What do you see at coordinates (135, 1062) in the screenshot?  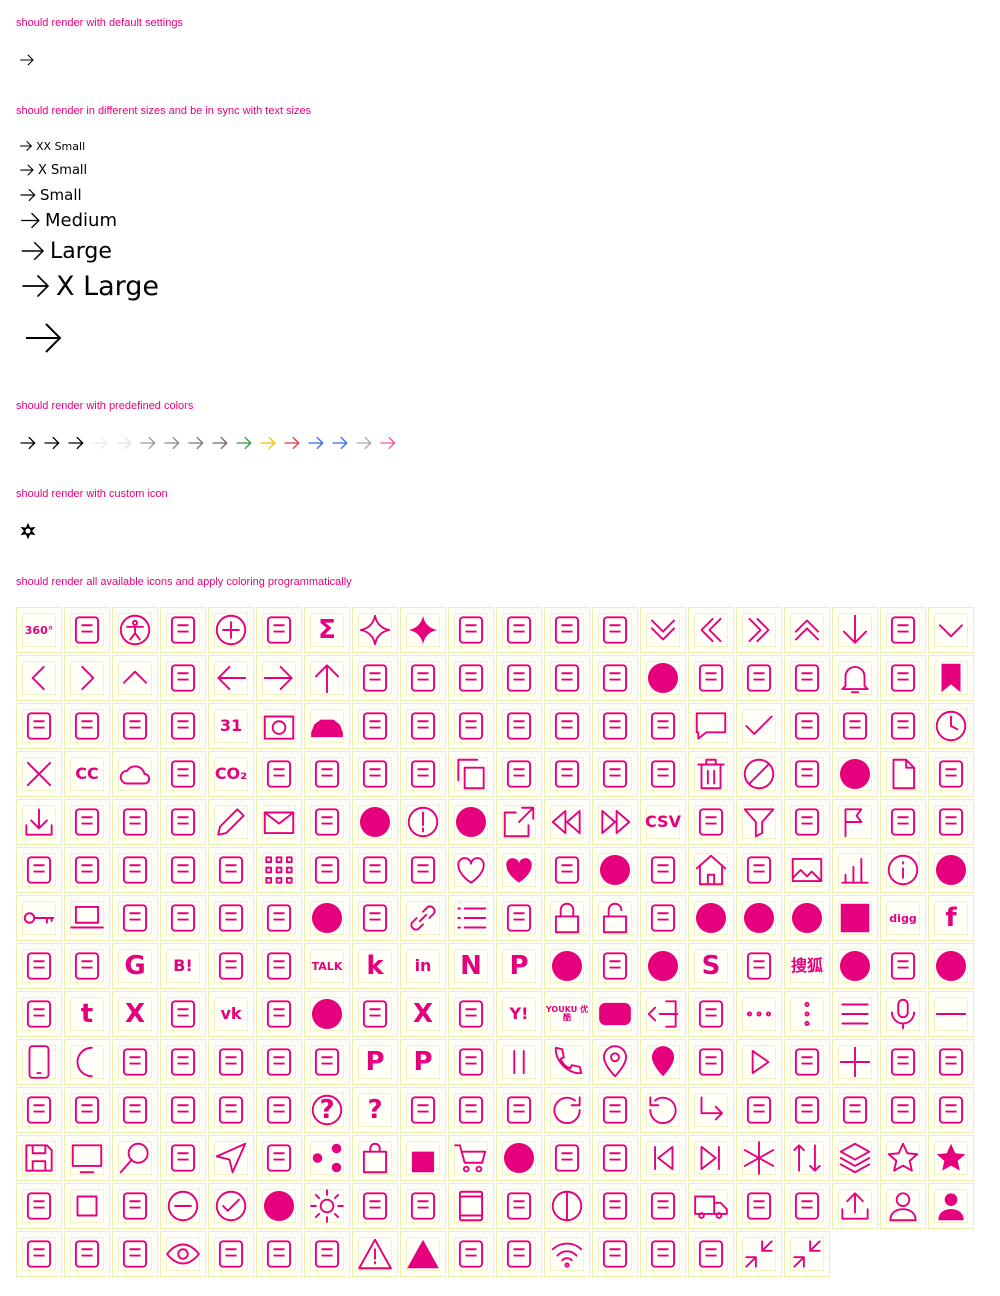 I see `new-chat-icon` at bounding box center [135, 1062].